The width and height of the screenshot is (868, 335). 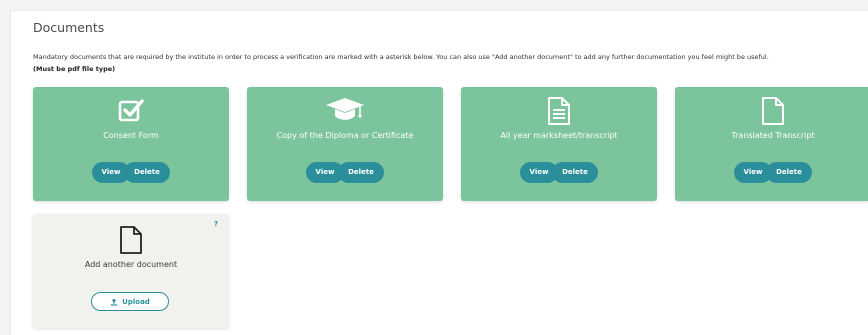 What do you see at coordinates (131, 271) in the screenshot?
I see `add-document-card: ? Add another document Upload` at bounding box center [131, 271].